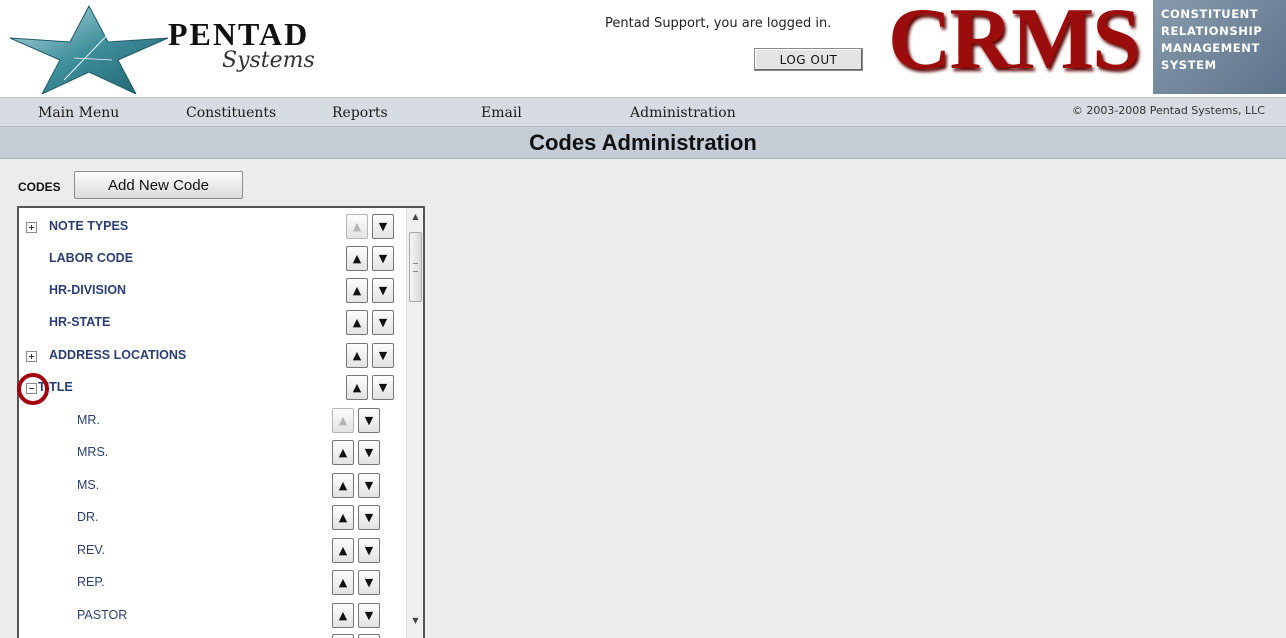 The image size is (1286, 638). I want to click on tagline-line: MANAGEMENT, so click(1210, 48).